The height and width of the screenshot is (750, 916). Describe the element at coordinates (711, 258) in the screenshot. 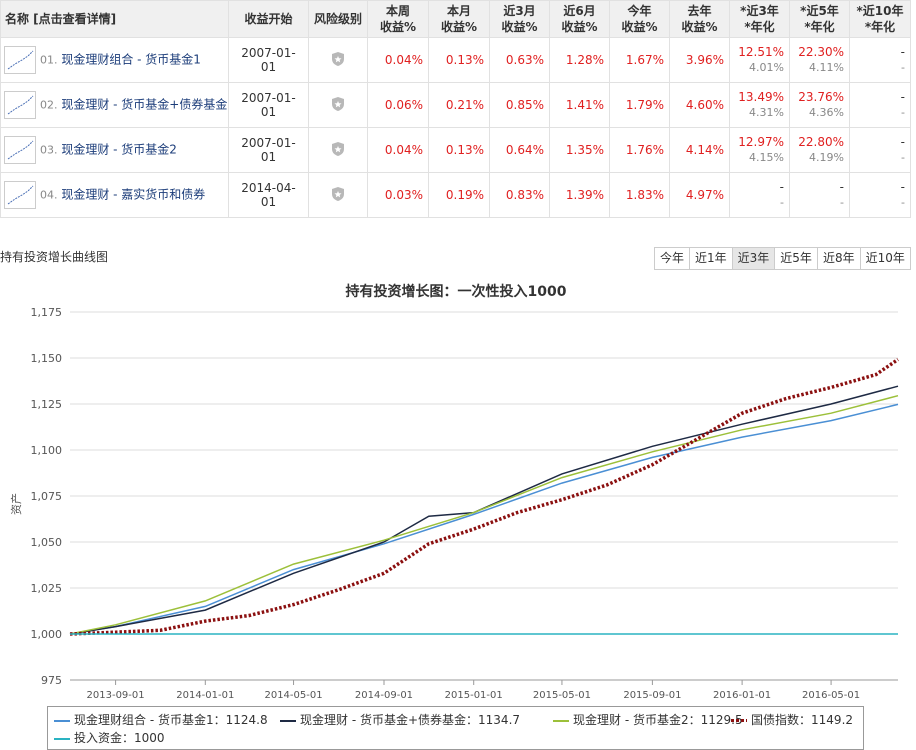

I see `range-tab: 近1年` at that location.